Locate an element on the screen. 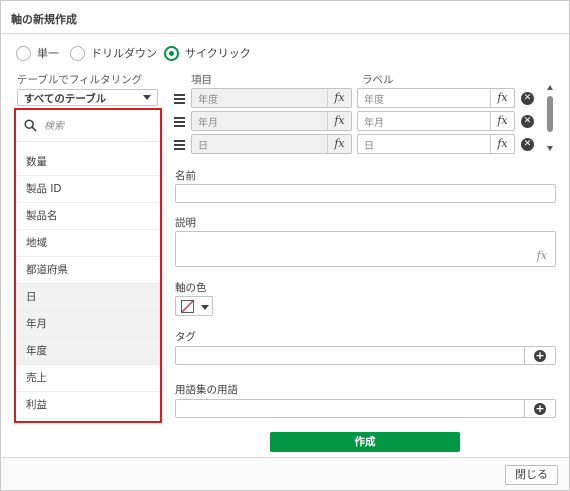 The width and height of the screenshot is (570, 491). radio-drilldown: ドリルダウン is located at coordinates (113, 53).